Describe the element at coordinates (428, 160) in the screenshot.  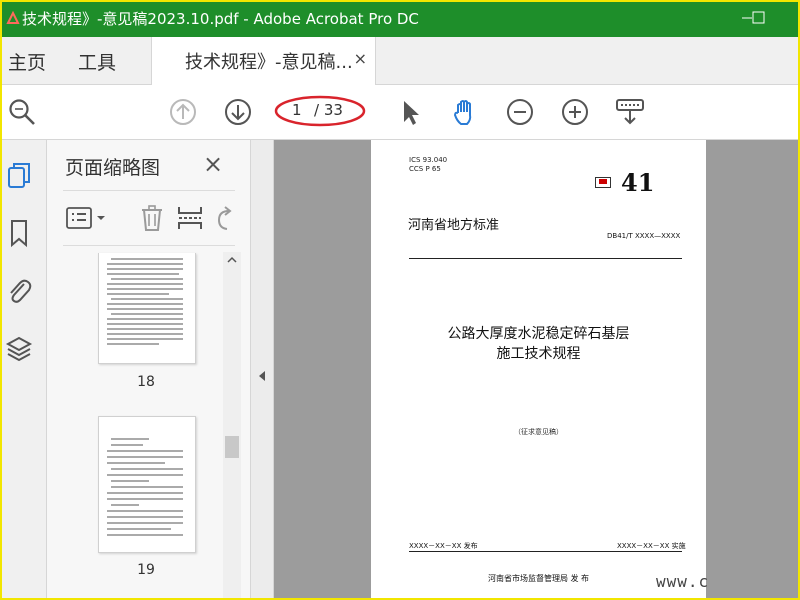
I see `ics-line: ICS 93.040` at that location.